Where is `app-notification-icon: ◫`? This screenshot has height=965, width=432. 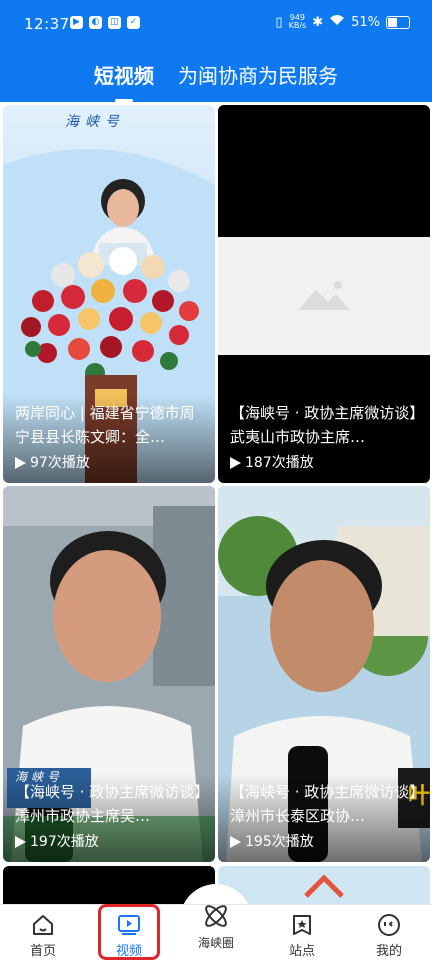
app-notification-icon: ◫ is located at coordinates (114, 22).